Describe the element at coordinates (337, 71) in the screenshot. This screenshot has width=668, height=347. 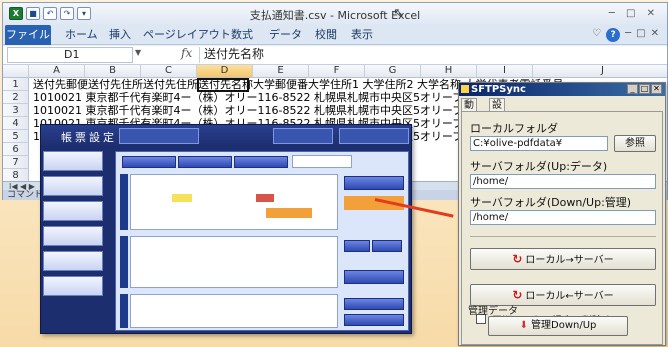
I see `column-header: F` at that location.